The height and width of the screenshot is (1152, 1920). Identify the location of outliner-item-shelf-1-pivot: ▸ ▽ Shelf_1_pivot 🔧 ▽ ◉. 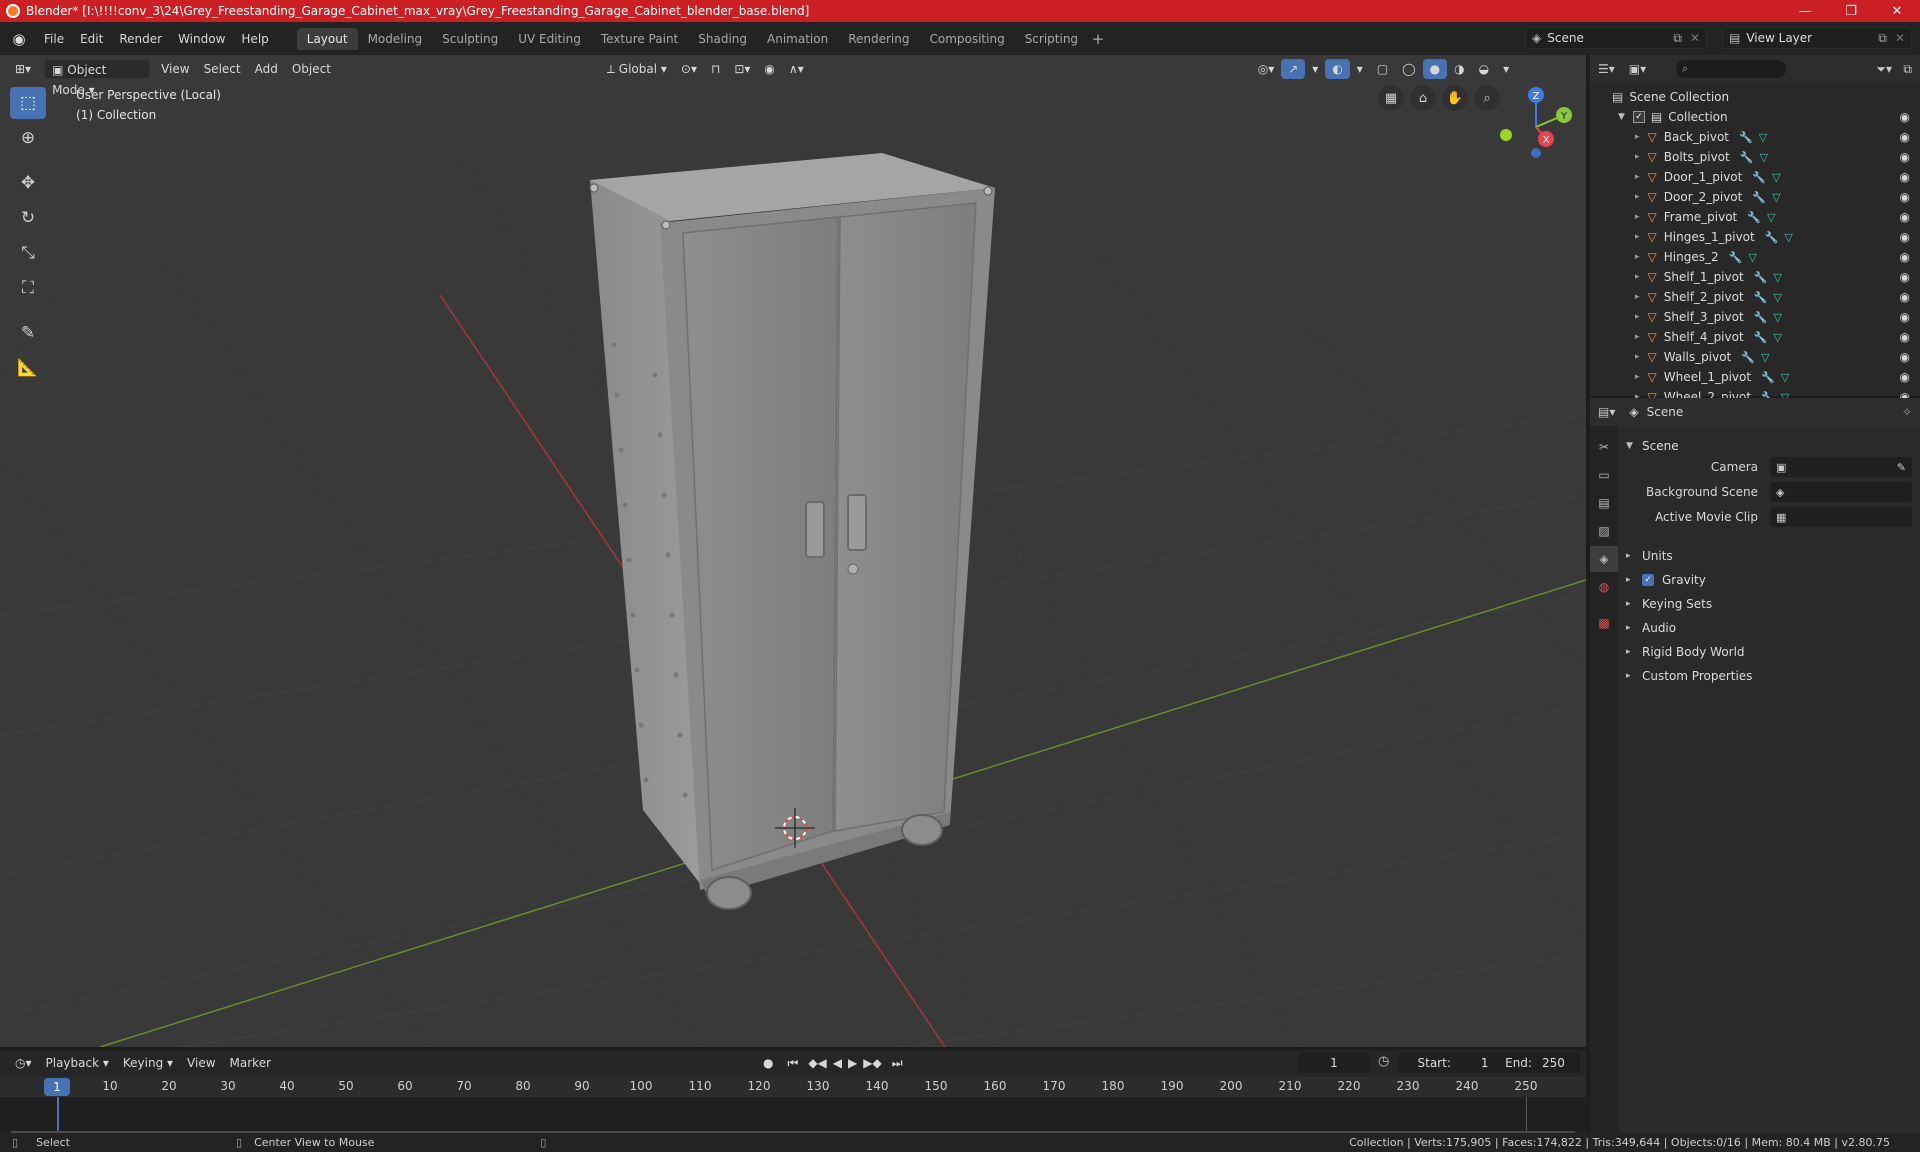
(1755, 277).